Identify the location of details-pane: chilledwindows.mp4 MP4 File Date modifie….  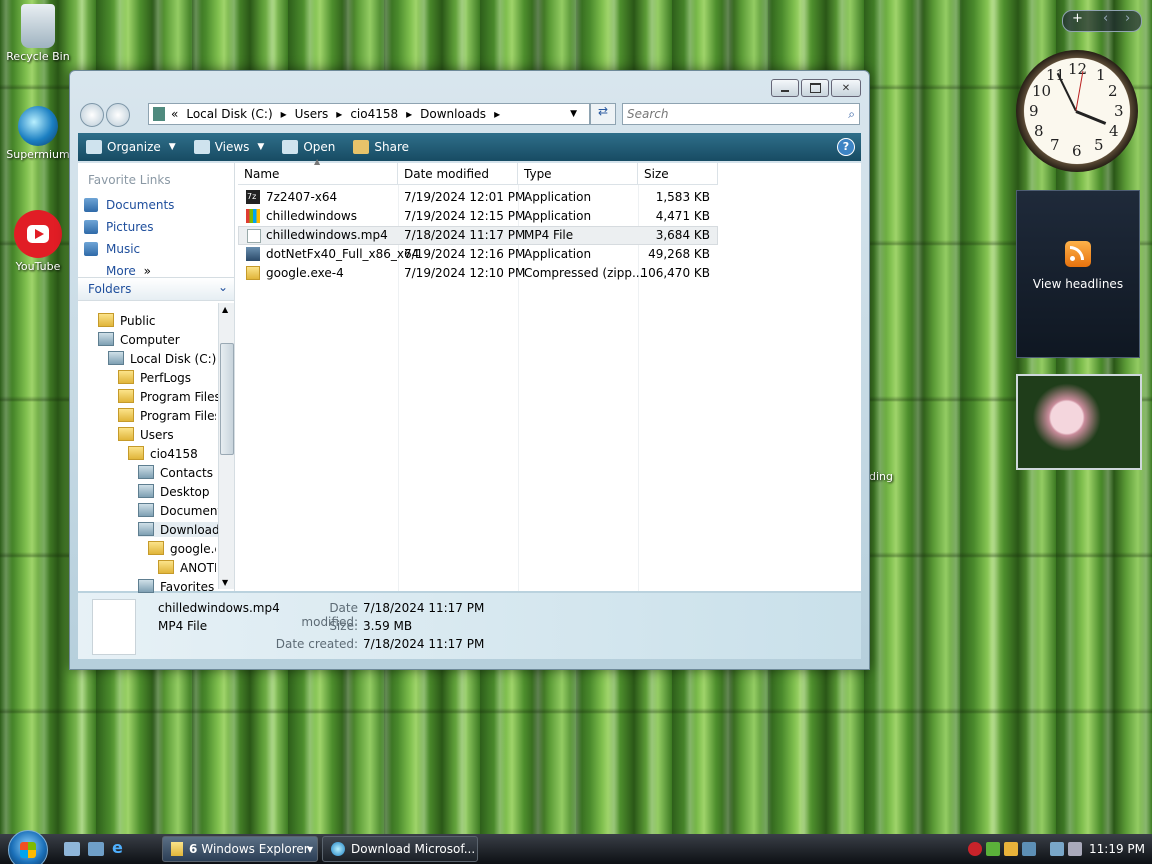
(469, 626).